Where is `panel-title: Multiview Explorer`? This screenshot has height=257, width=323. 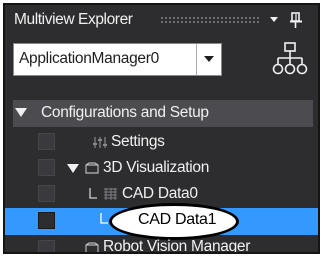
panel-title: Multiview Explorer is located at coordinates (73, 19).